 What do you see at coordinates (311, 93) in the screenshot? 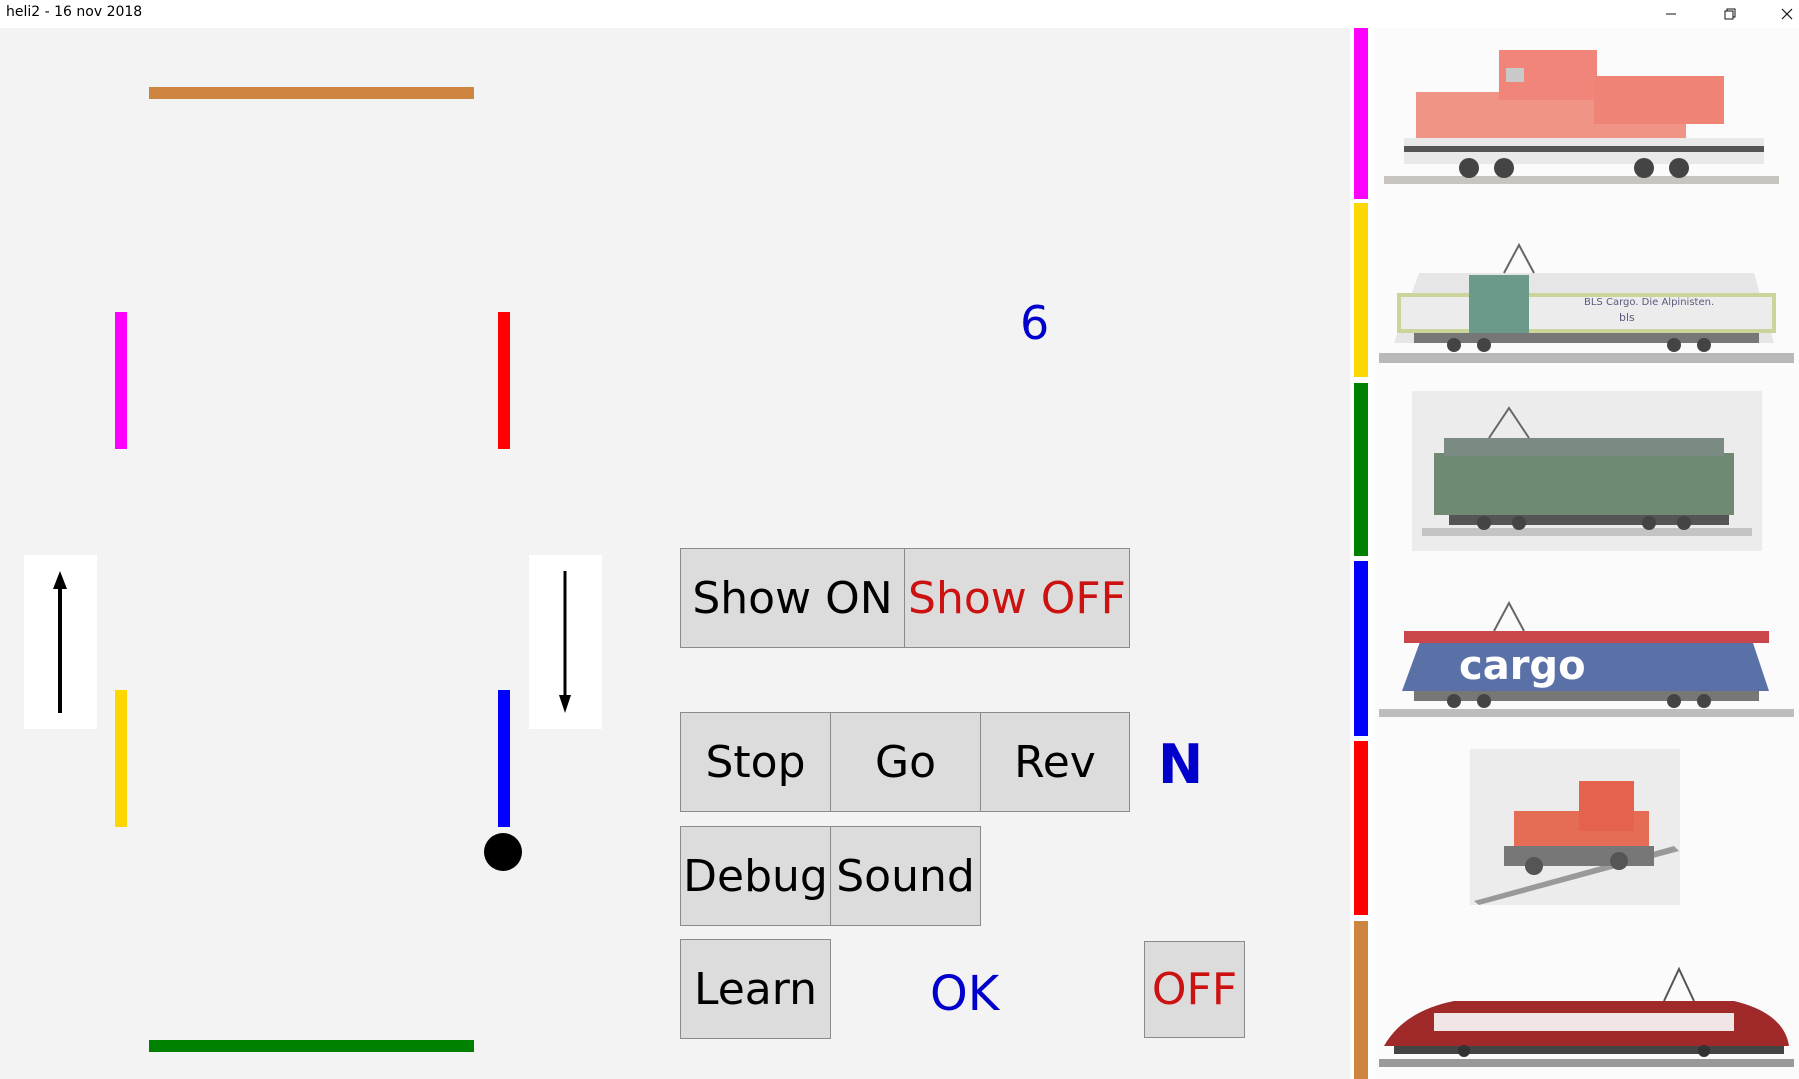
I see `track-top-brown` at bounding box center [311, 93].